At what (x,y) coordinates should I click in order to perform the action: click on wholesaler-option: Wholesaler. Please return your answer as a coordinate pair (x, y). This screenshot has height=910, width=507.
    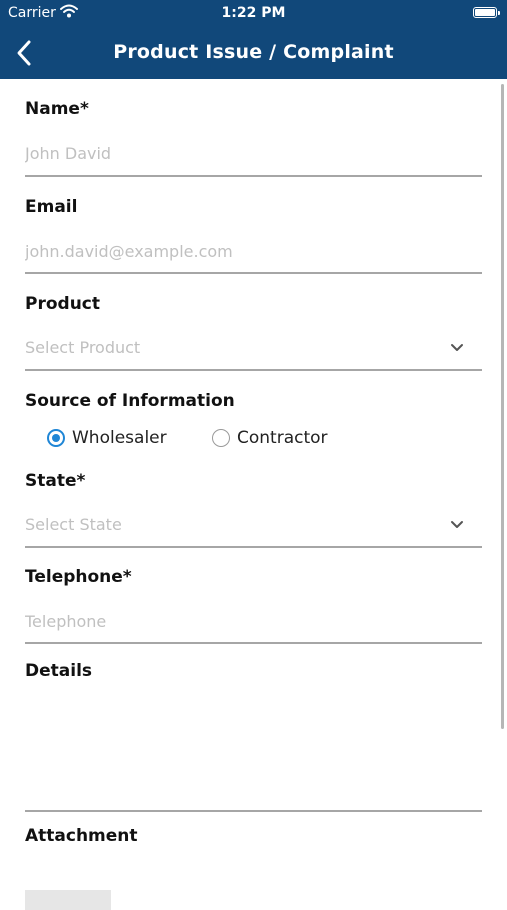
    Looking at the image, I should click on (112, 439).